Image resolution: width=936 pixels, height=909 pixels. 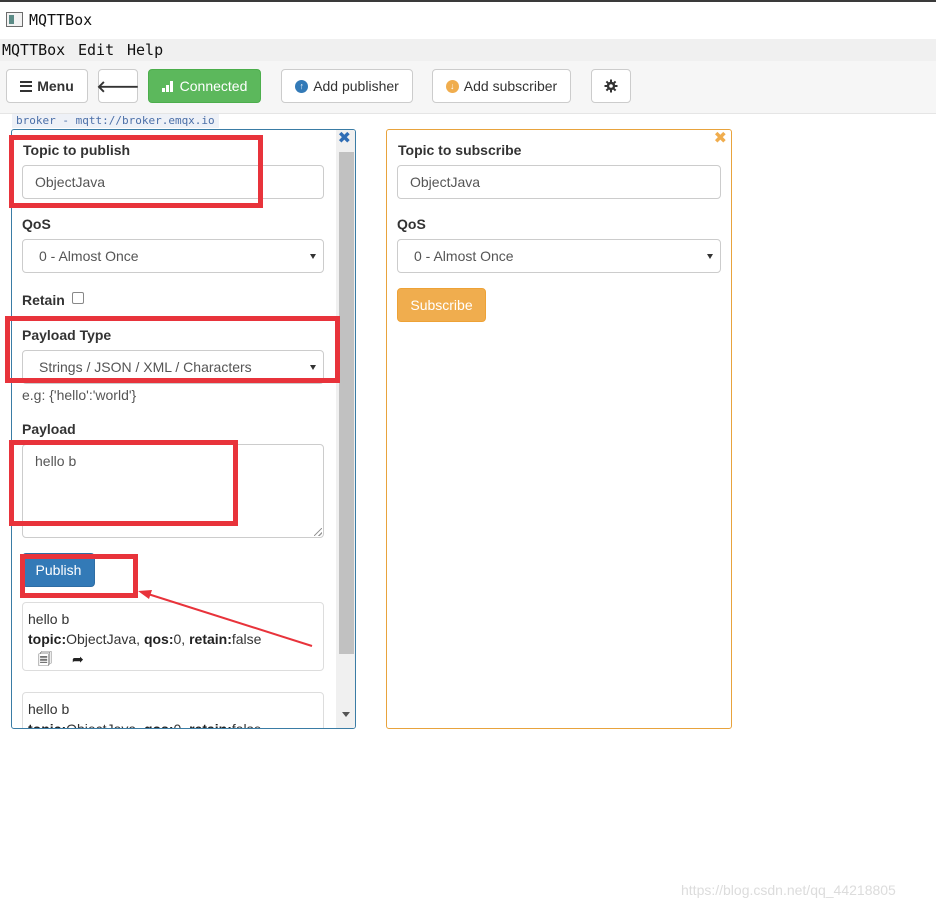 What do you see at coordinates (441, 305) in the screenshot?
I see `subscribe-button: Subscribe` at bounding box center [441, 305].